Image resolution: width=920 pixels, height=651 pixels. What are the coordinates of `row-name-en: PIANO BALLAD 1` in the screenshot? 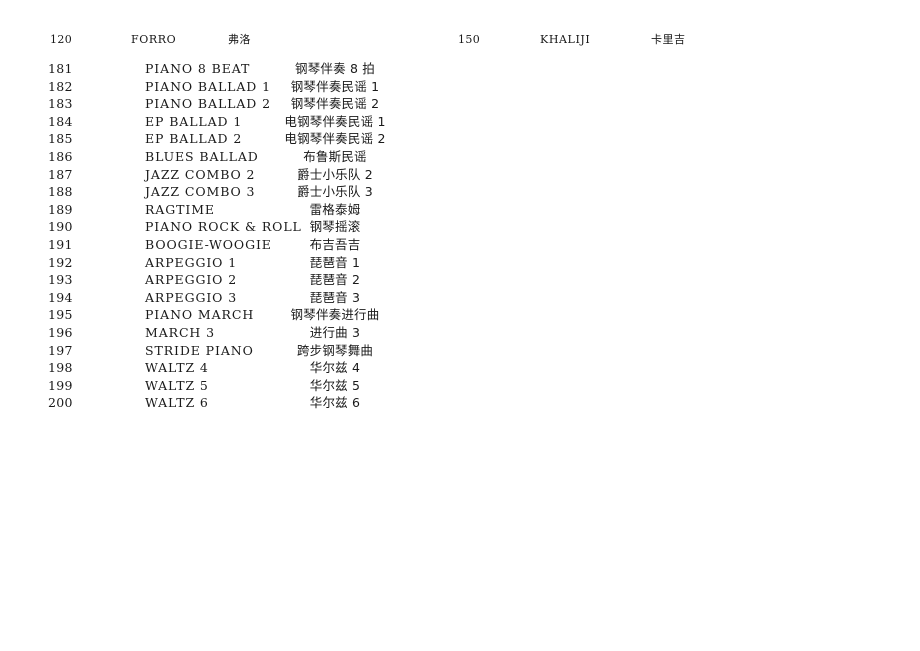 It's located at (208, 86).